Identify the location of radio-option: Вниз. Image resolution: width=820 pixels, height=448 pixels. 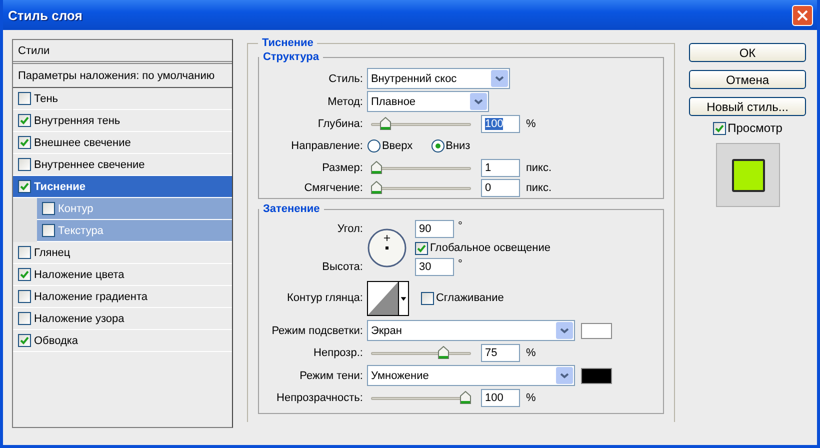
(450, 146).